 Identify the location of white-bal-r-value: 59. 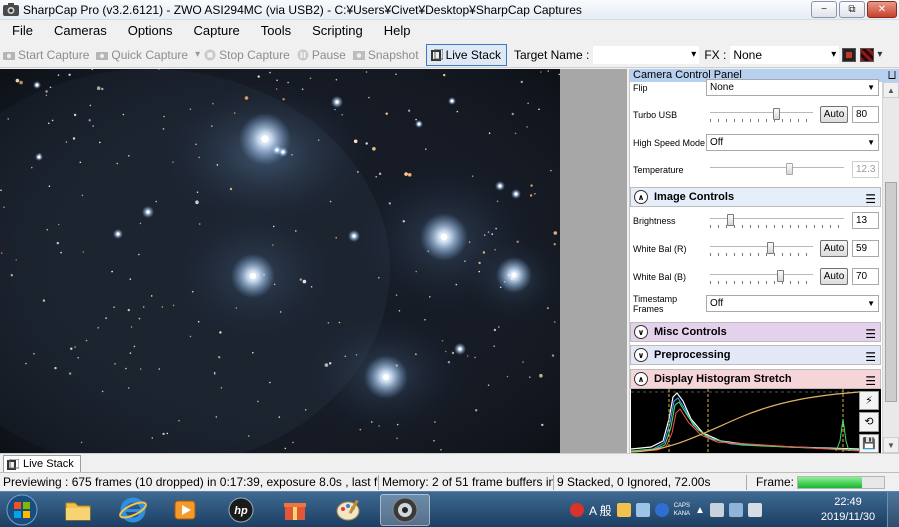
(865, 248).